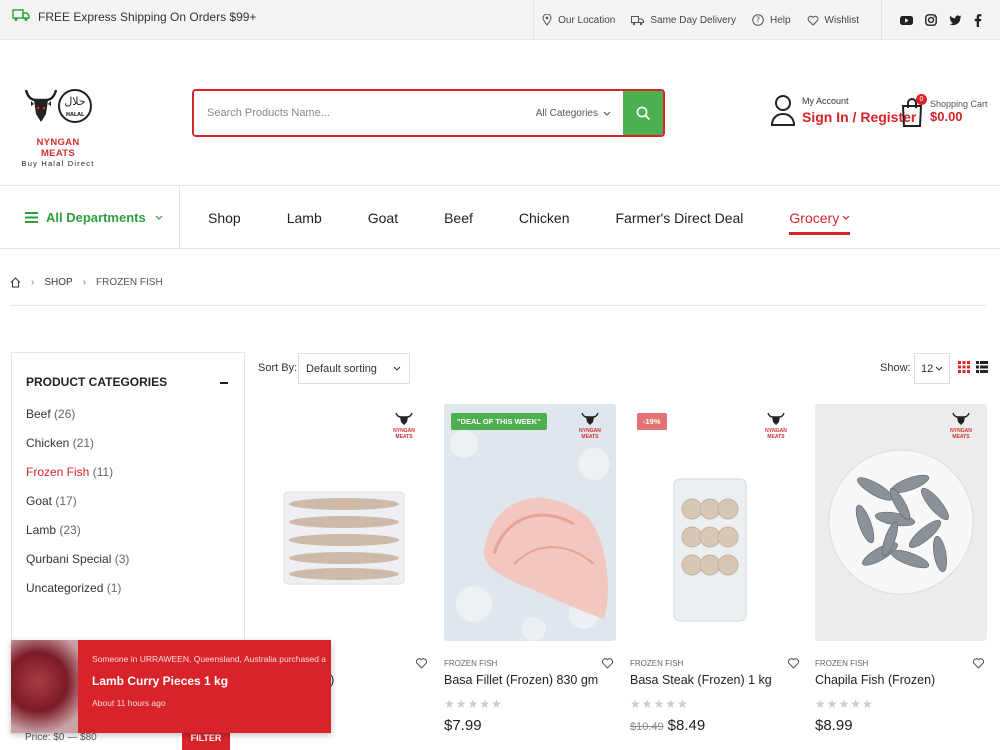  I want to click on category-count: (11), so click(103, 472).